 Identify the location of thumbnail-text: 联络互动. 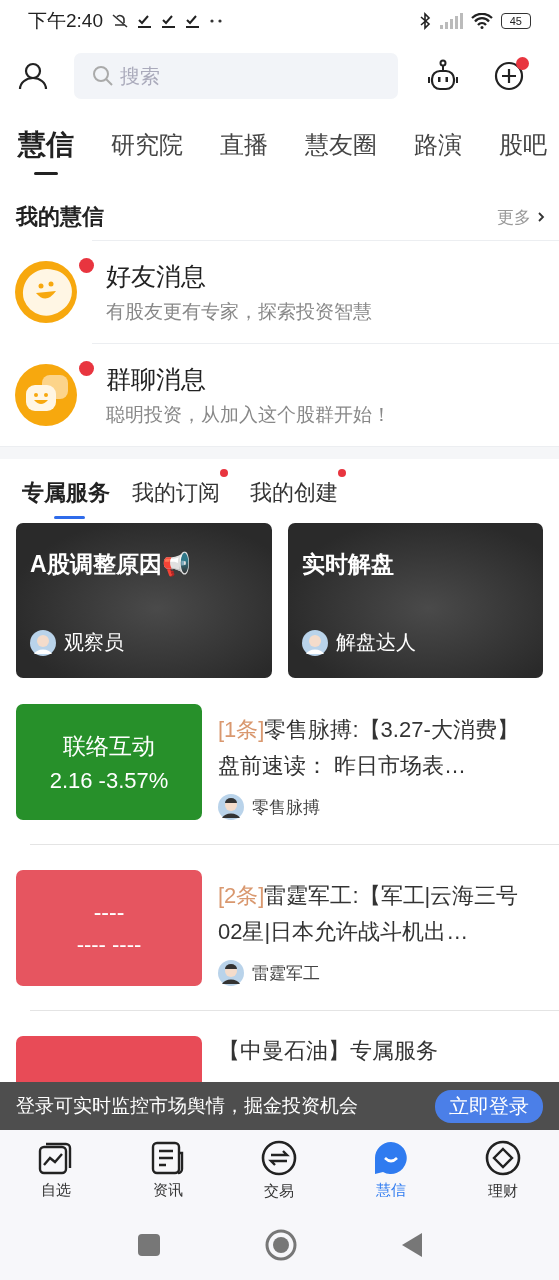
(109, 746).